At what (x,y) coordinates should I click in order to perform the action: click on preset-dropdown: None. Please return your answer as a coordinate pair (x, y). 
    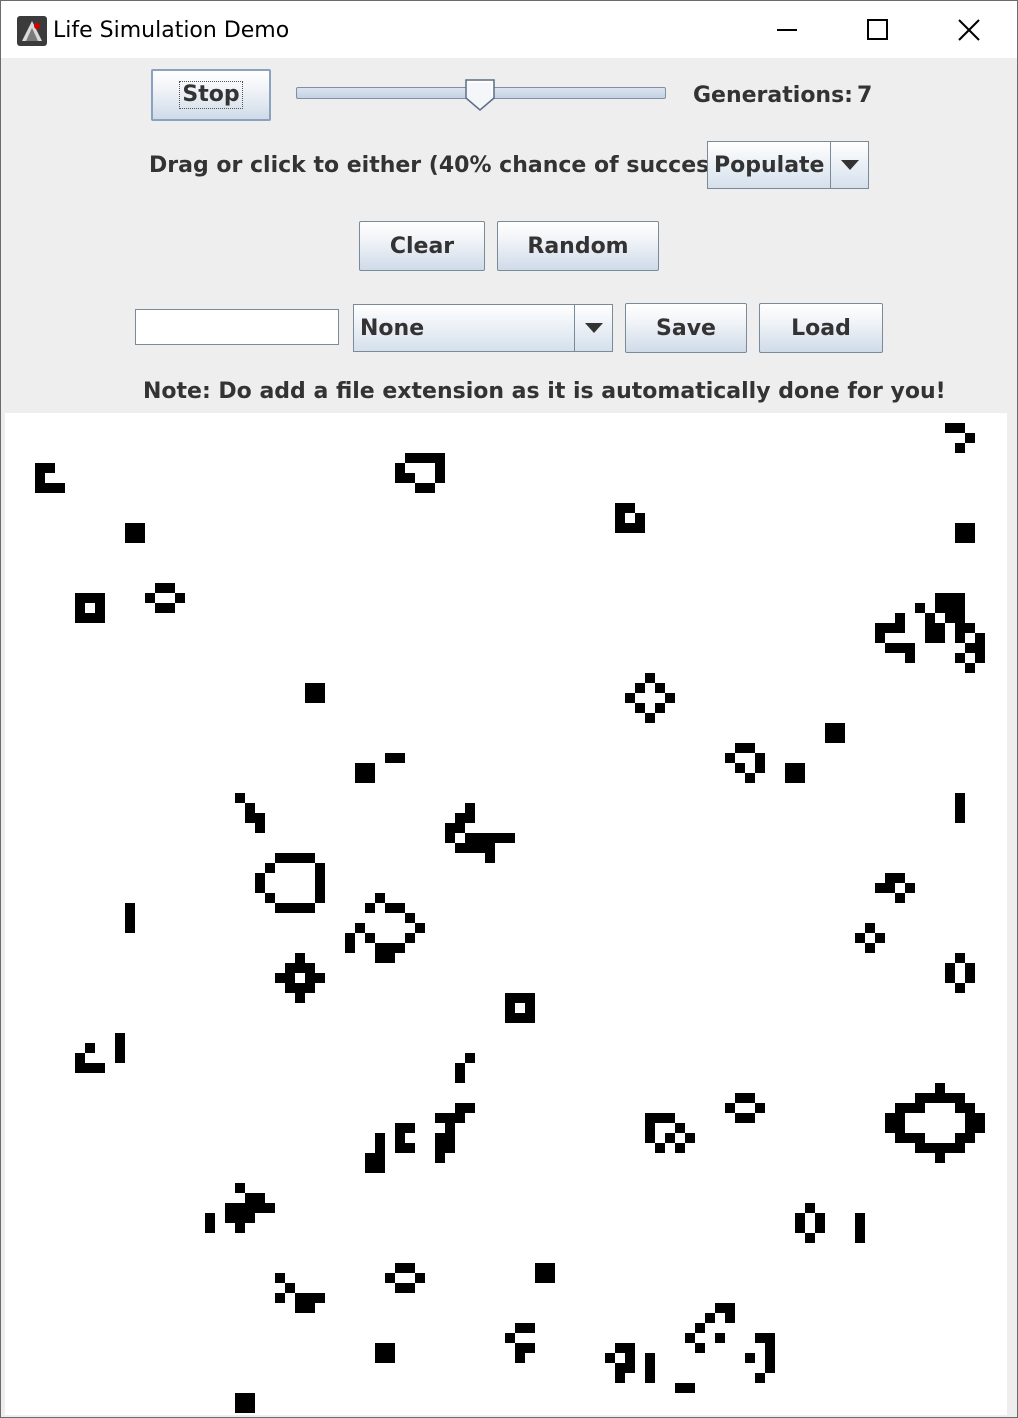
    Looking at the image, I should click on (483, 328).